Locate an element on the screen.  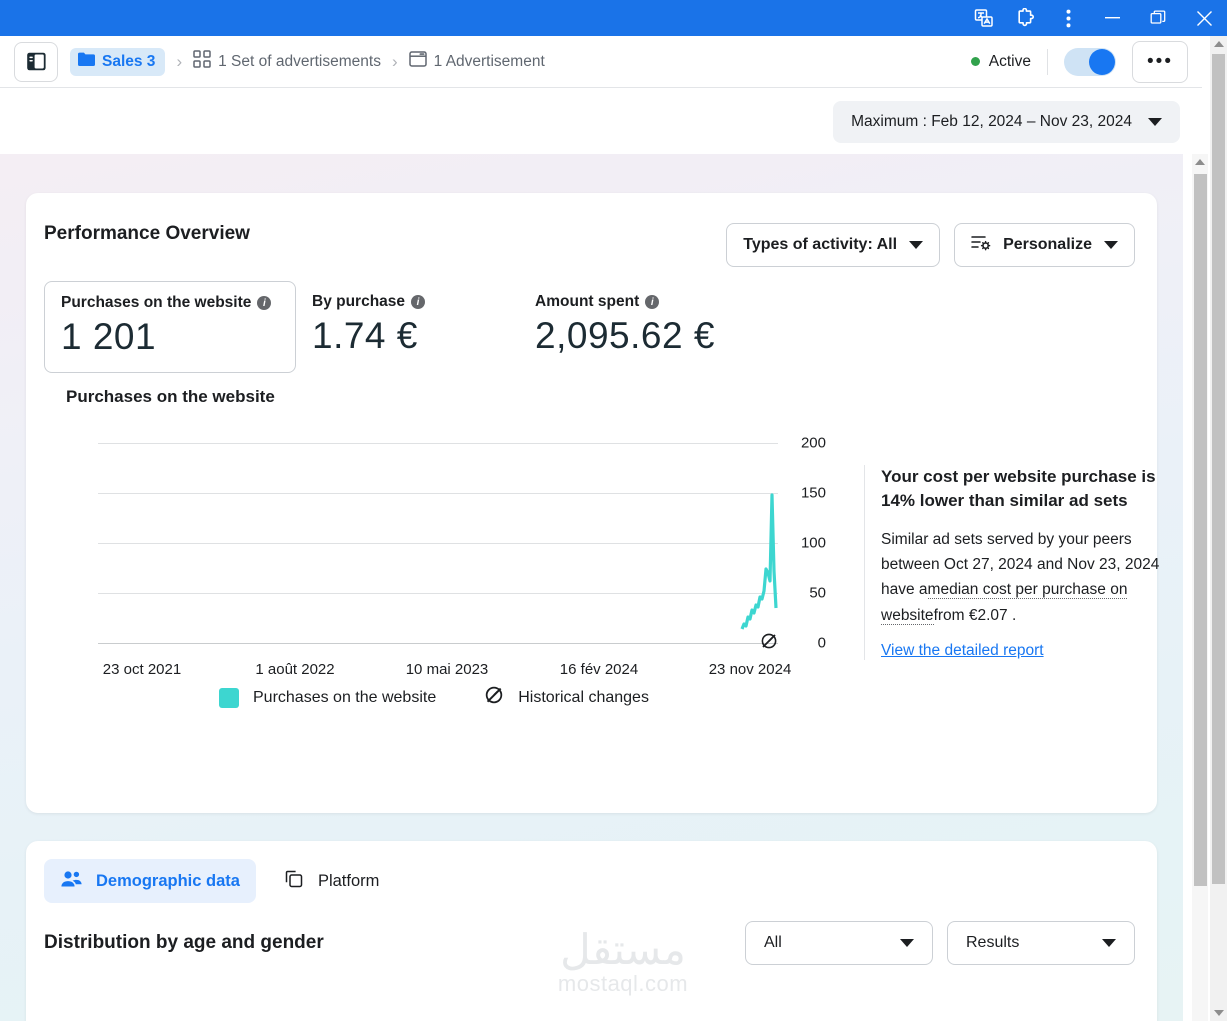
x-axis-tick: 23 nov 2024 is located at coordinates (750, 669).